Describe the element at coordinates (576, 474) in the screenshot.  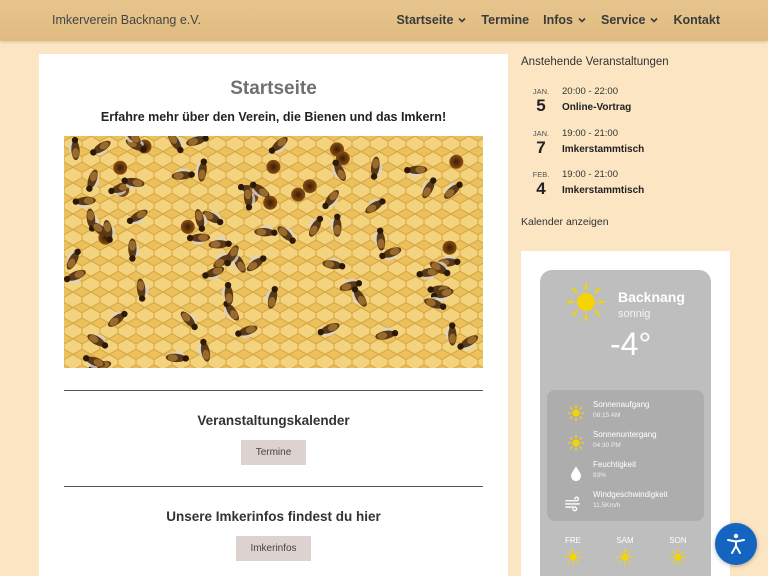
I see `droplet-icon` at that location.